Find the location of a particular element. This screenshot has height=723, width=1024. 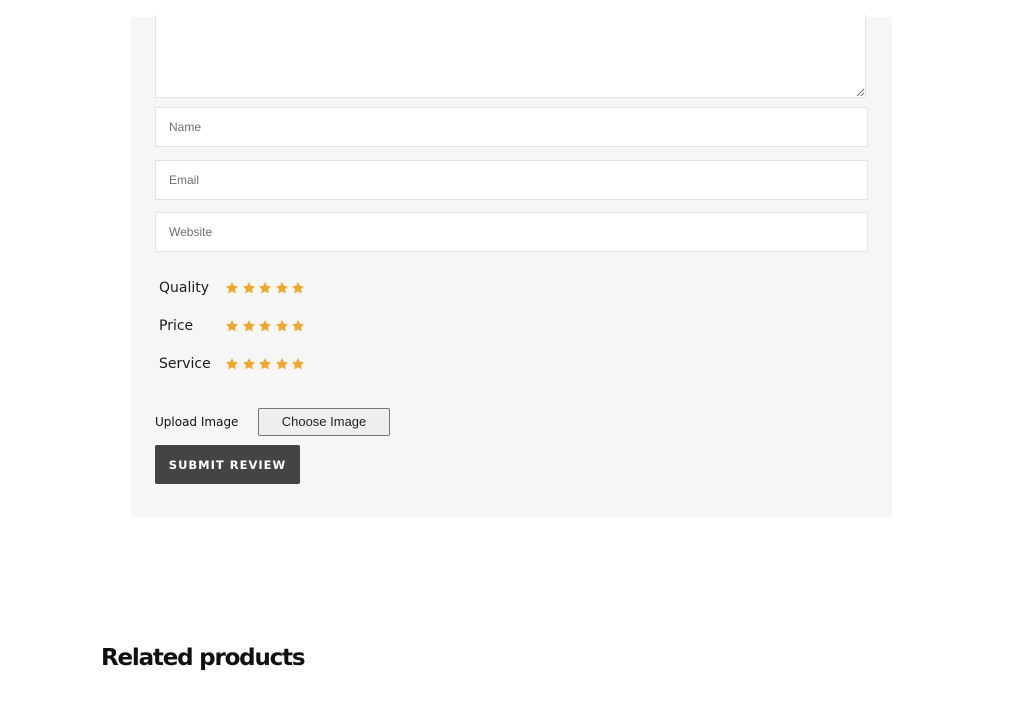

rating-row-quality: Quality is located at coordinates (232, 288).